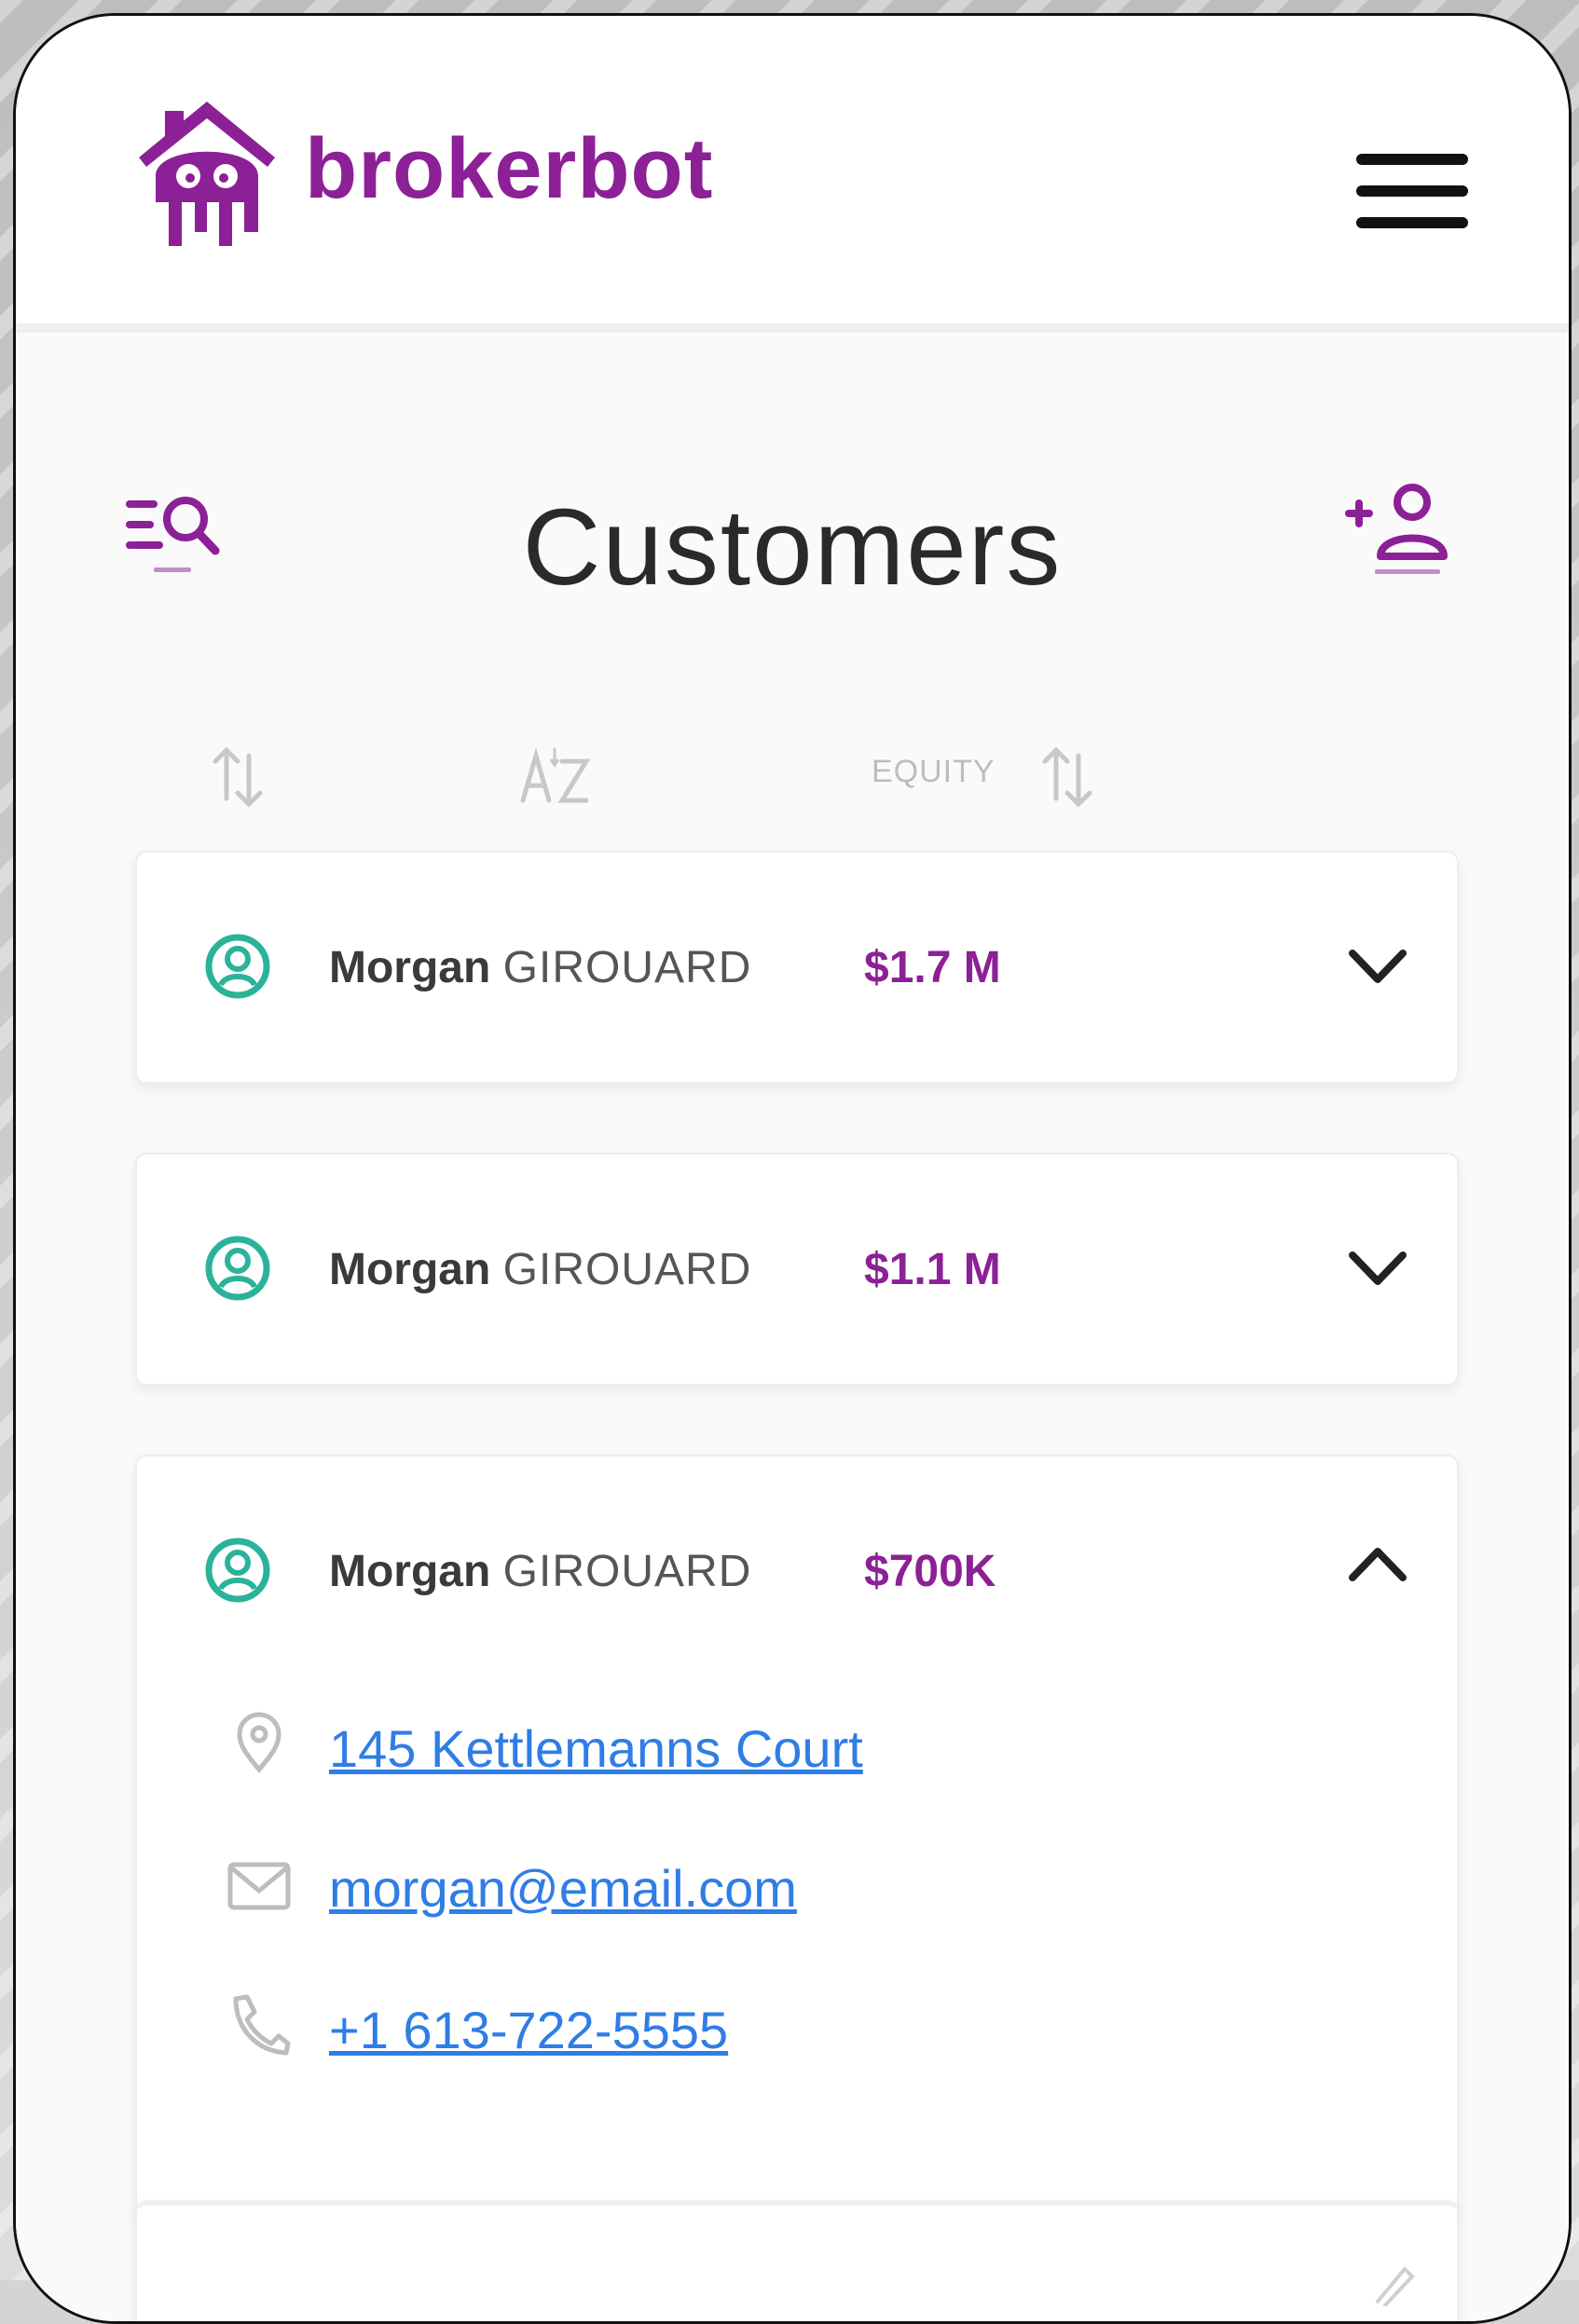 The image size is (1579, 2324). I want to click on customer-equity: $700K, so click(930, 1571).